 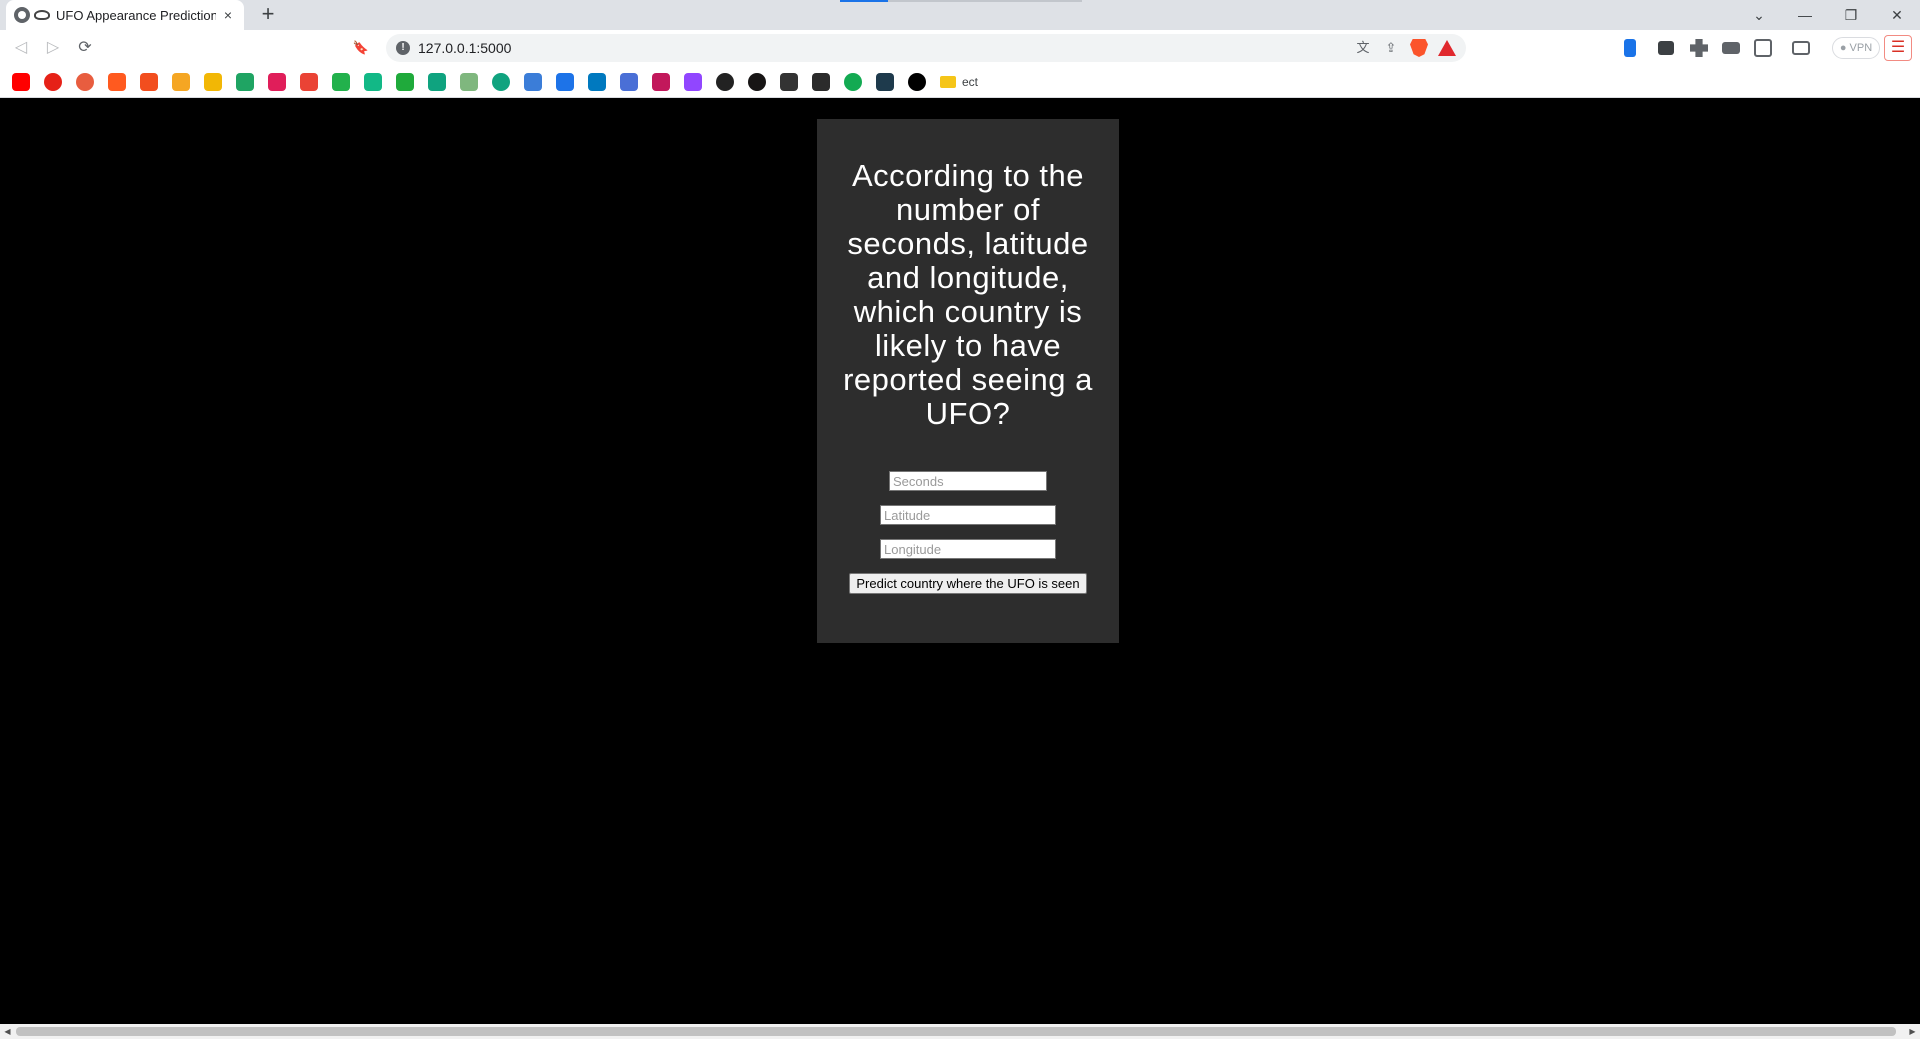 I want to click on browser-tab: UFO Appearance Prediction! ( ×, so click(x=125, y=15).